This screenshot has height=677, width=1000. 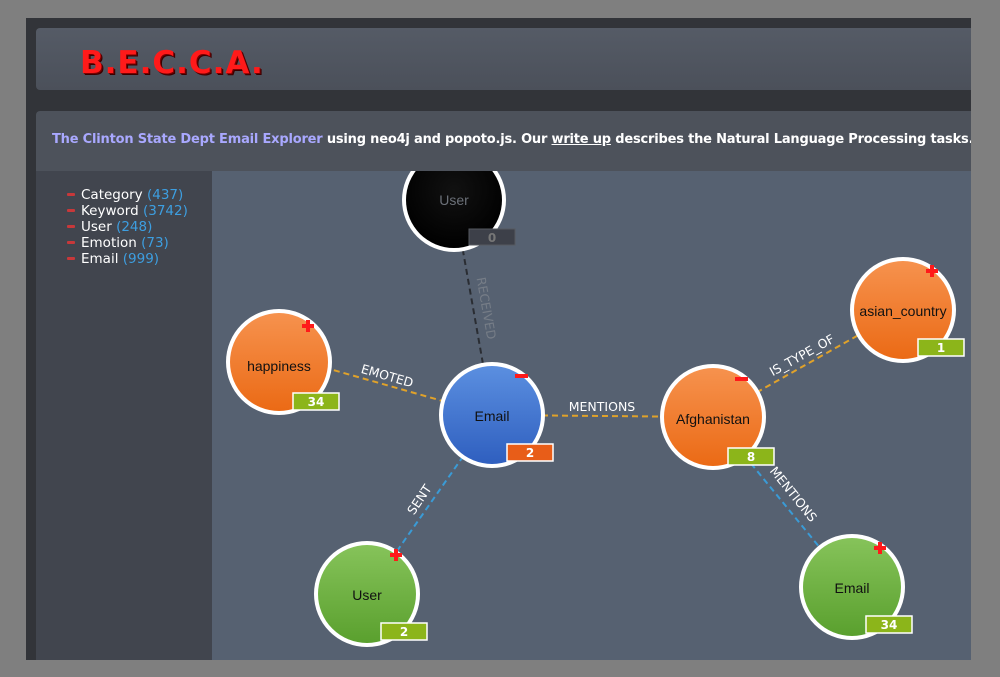 What do you see at coordinates (172, 63) in the screenshot?
I see `app-logo: B.E.C.C.A.` at bounding box center [172, 63].